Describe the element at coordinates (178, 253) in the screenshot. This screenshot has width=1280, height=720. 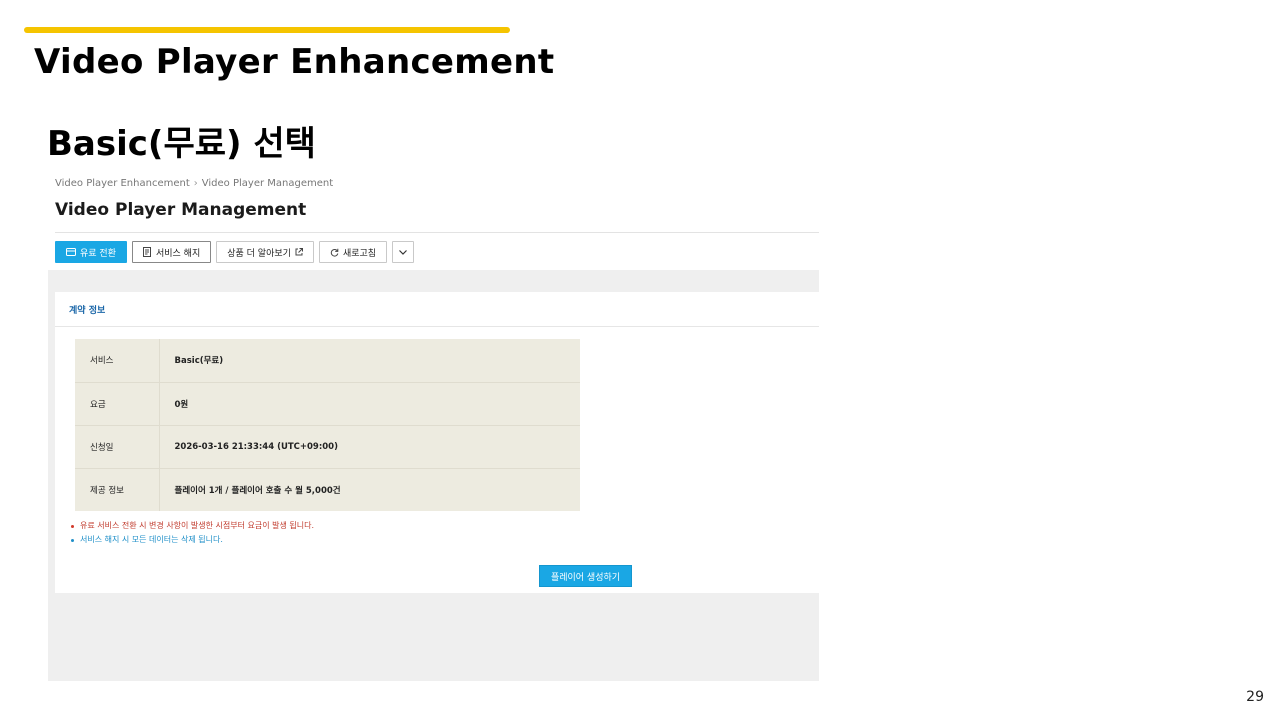
I see `cancel-service-label: 서비스 해지` at that location.